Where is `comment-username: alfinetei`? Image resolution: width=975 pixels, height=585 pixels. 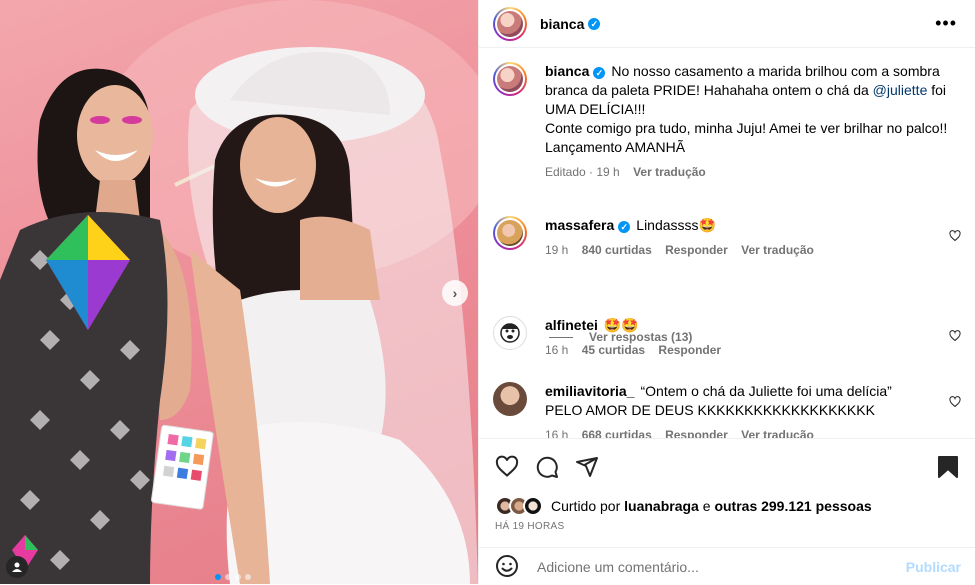 comment-username: alfinetei is located at coordinates (571, 325).